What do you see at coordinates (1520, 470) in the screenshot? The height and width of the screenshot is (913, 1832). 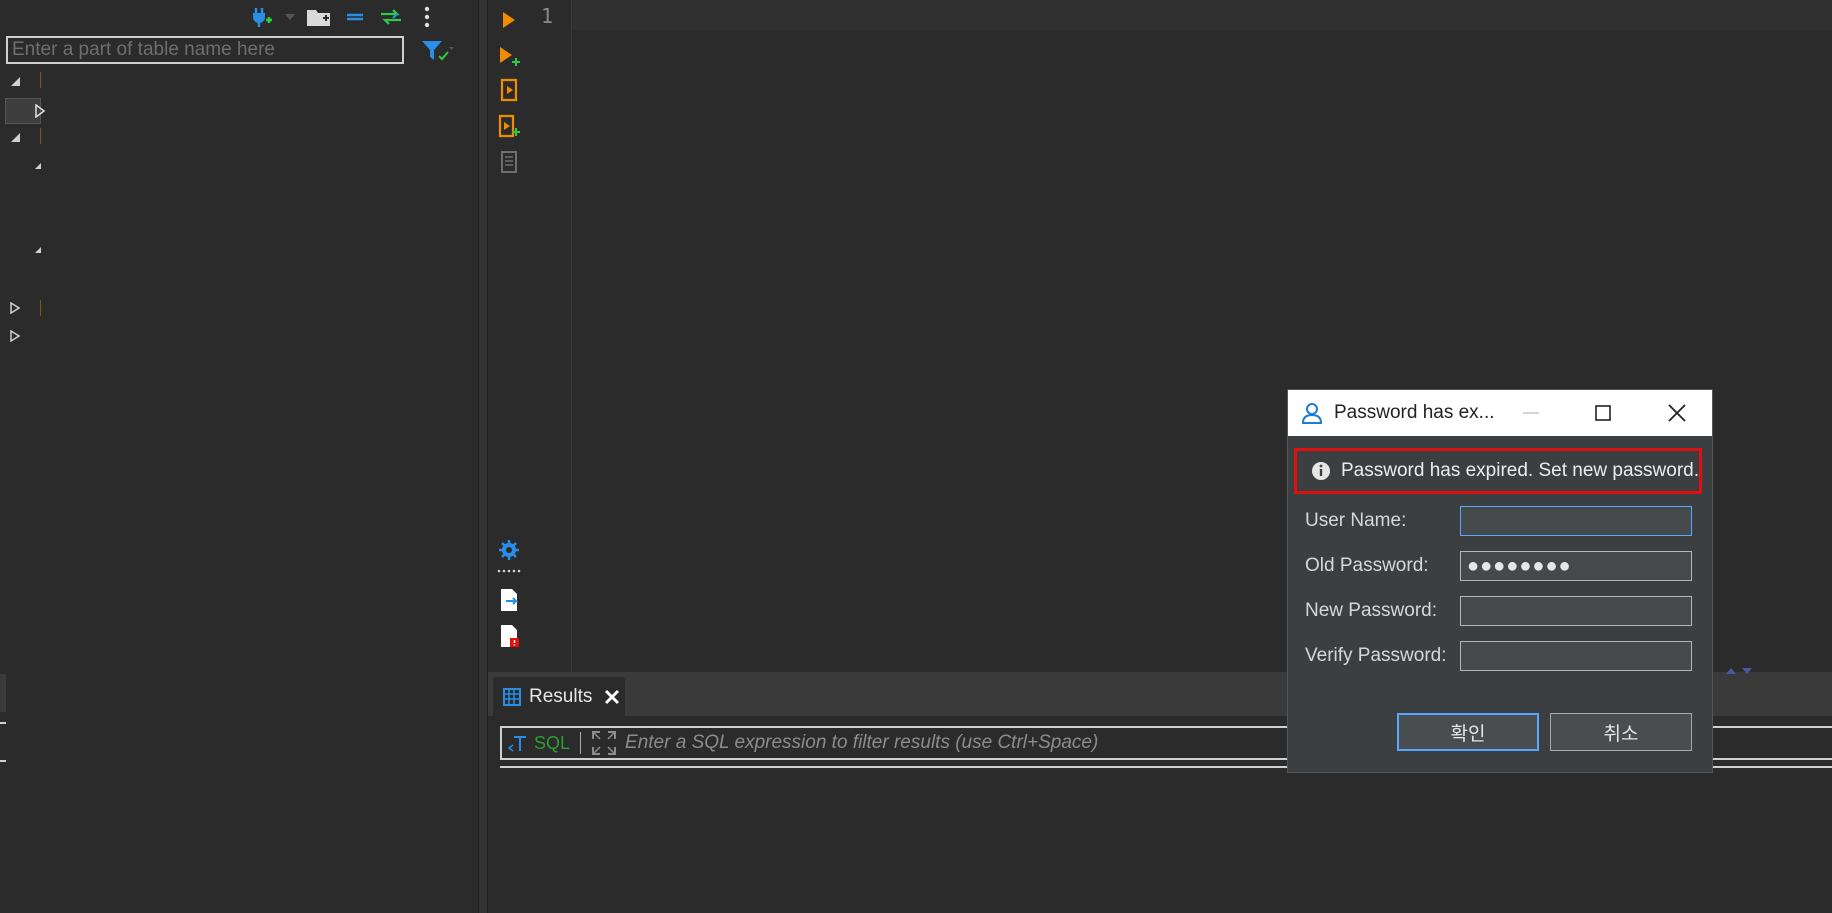 I see `error-message-text: Password has expired. Set new password.` at bounding box center [1520, 470].